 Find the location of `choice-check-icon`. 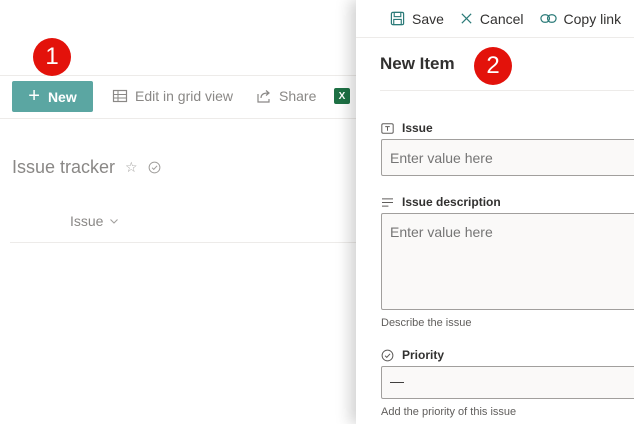

choice-check-icon is located at coordinates (387, 355).